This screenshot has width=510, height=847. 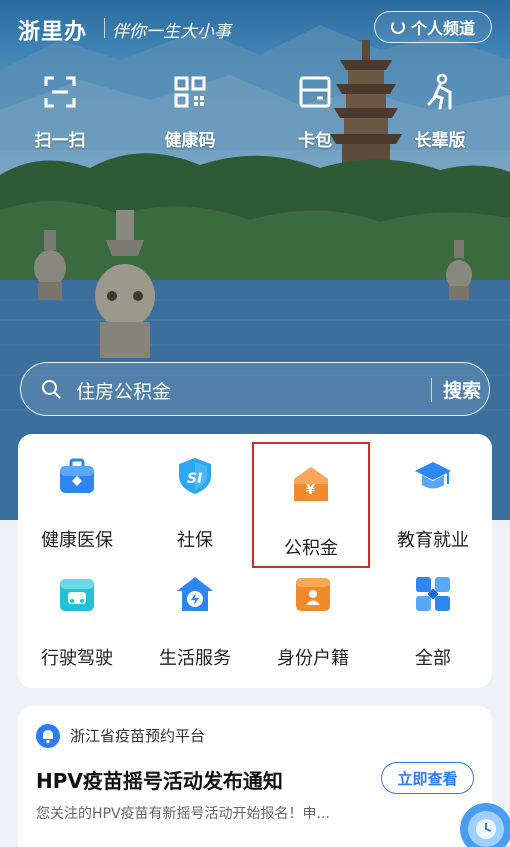 I want to click on quick-action-label: 卡包, so click(x=315, y=141).